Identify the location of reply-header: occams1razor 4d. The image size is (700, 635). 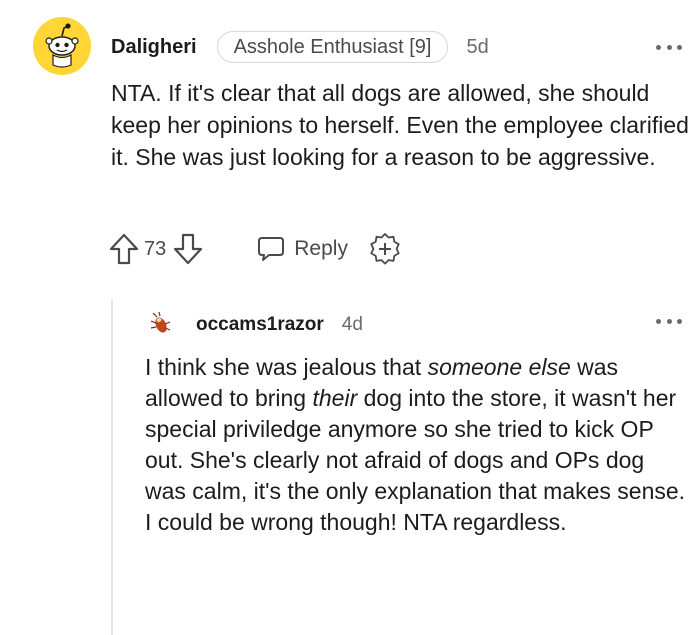
(279, 325).